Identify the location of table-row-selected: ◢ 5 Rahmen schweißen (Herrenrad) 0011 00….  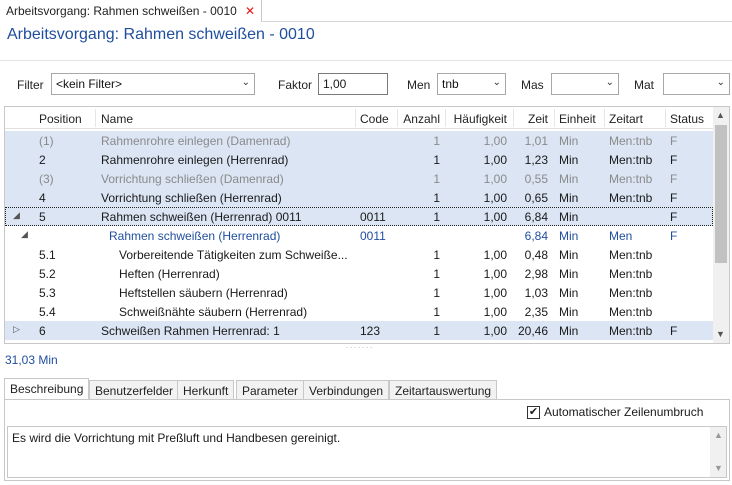
(359, 216).